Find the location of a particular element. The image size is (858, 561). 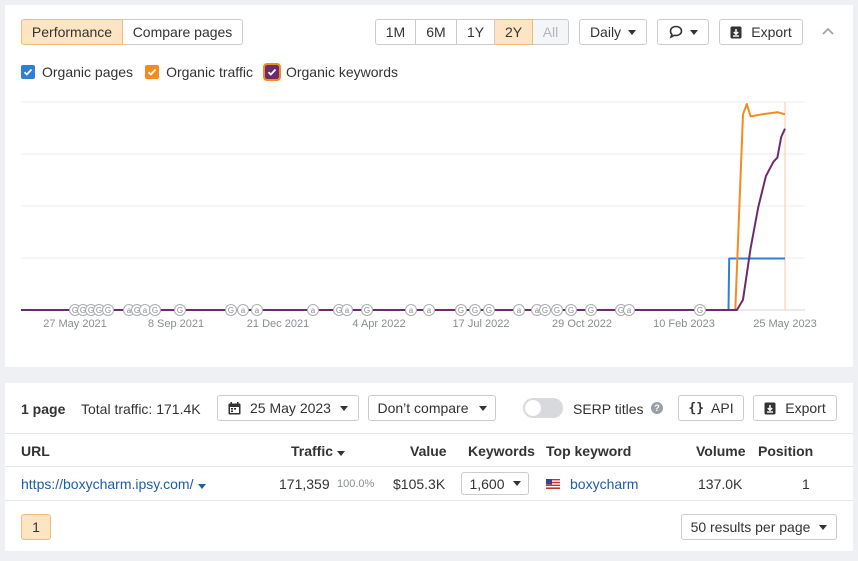

x-tick-label: 21 Dec 2021 is located at coordinates (278, 324).